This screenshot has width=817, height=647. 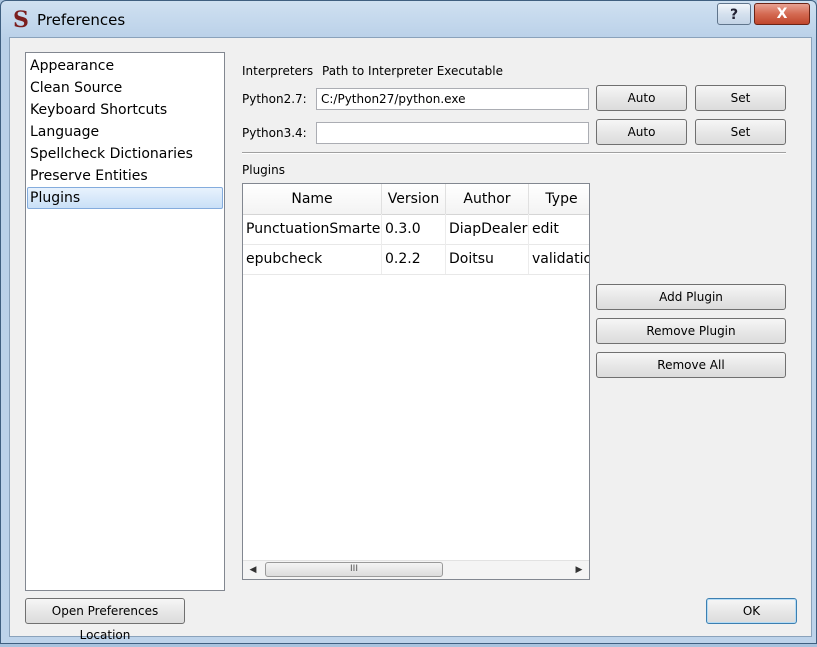 I want to click on python34-set-button: Set, so click(x=740, y=132).